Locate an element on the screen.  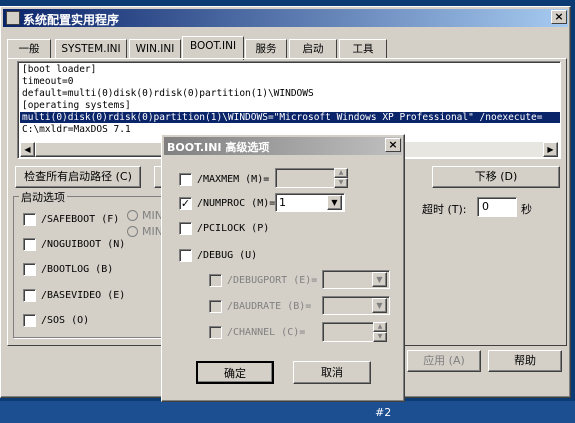
move-down-button: 下移 (D) is located at coordinates (496, 177).